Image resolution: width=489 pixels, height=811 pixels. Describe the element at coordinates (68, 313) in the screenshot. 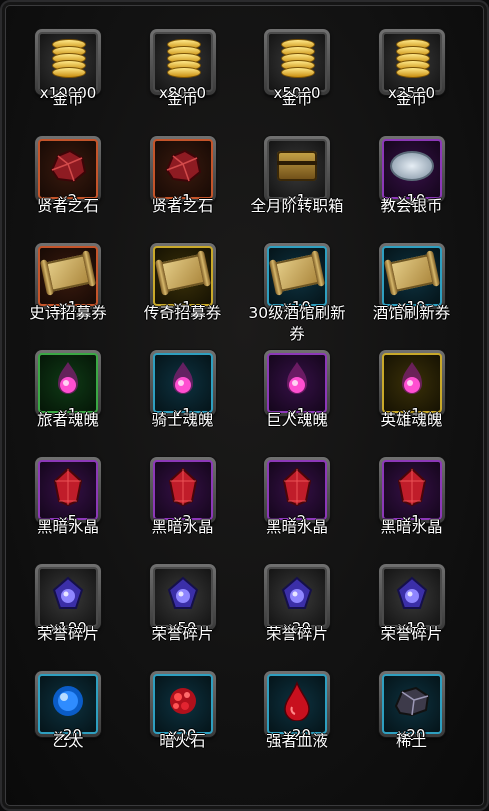

I see `item-name: 史诗招募券` at that location.